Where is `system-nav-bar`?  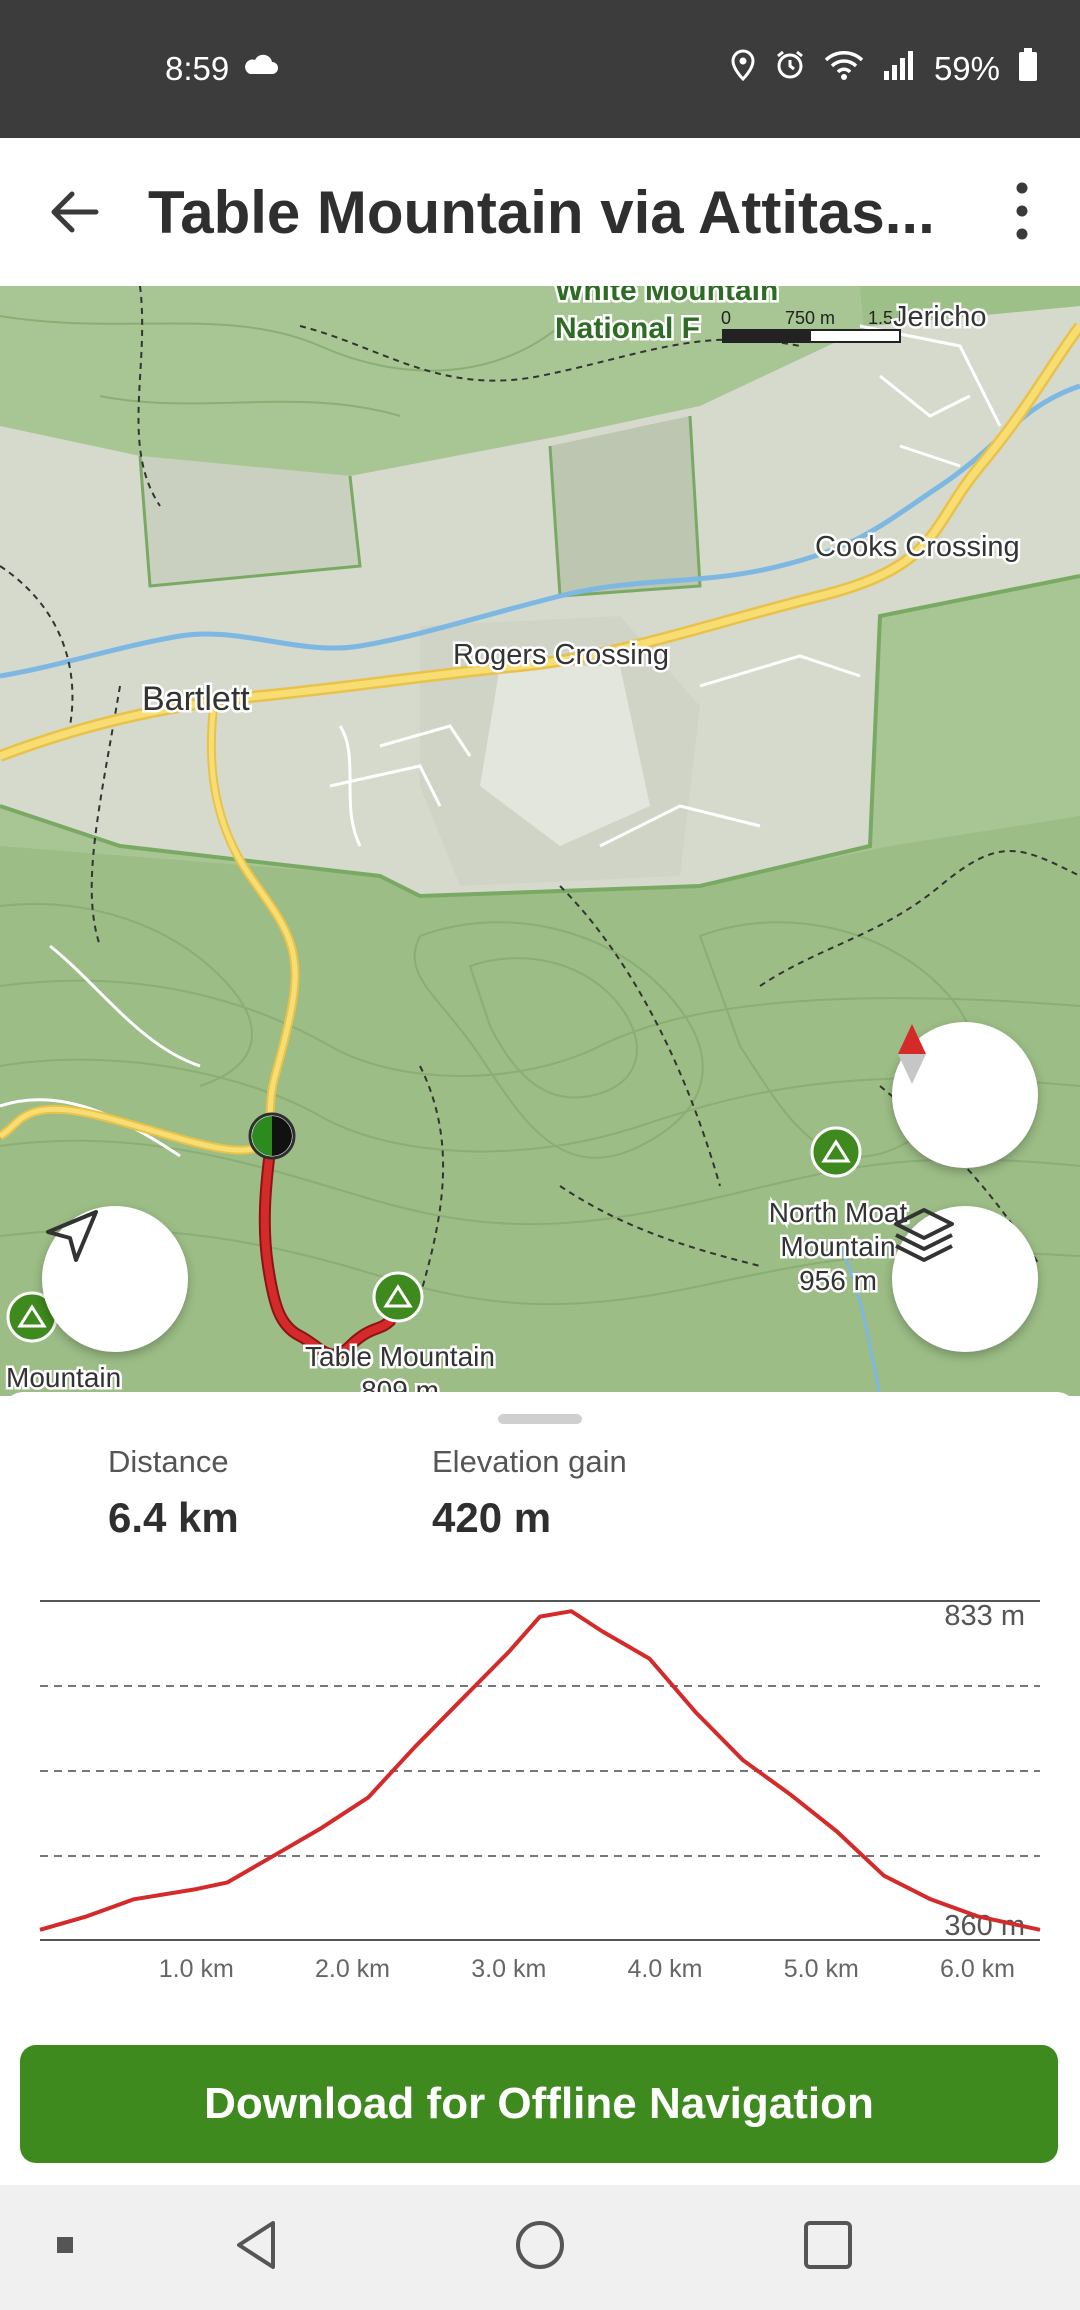
system-nav-bar is located at coordinates (540, 2247).